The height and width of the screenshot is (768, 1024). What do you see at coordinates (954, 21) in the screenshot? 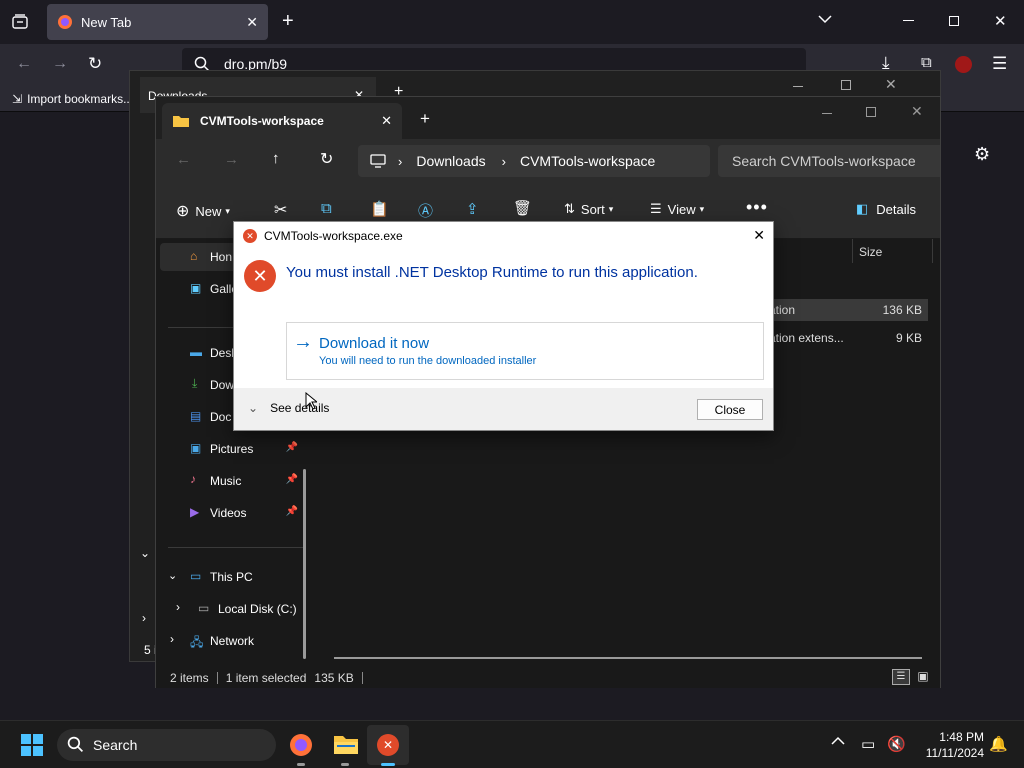
I see `maximize-icon` at bounding box center [954, 21].